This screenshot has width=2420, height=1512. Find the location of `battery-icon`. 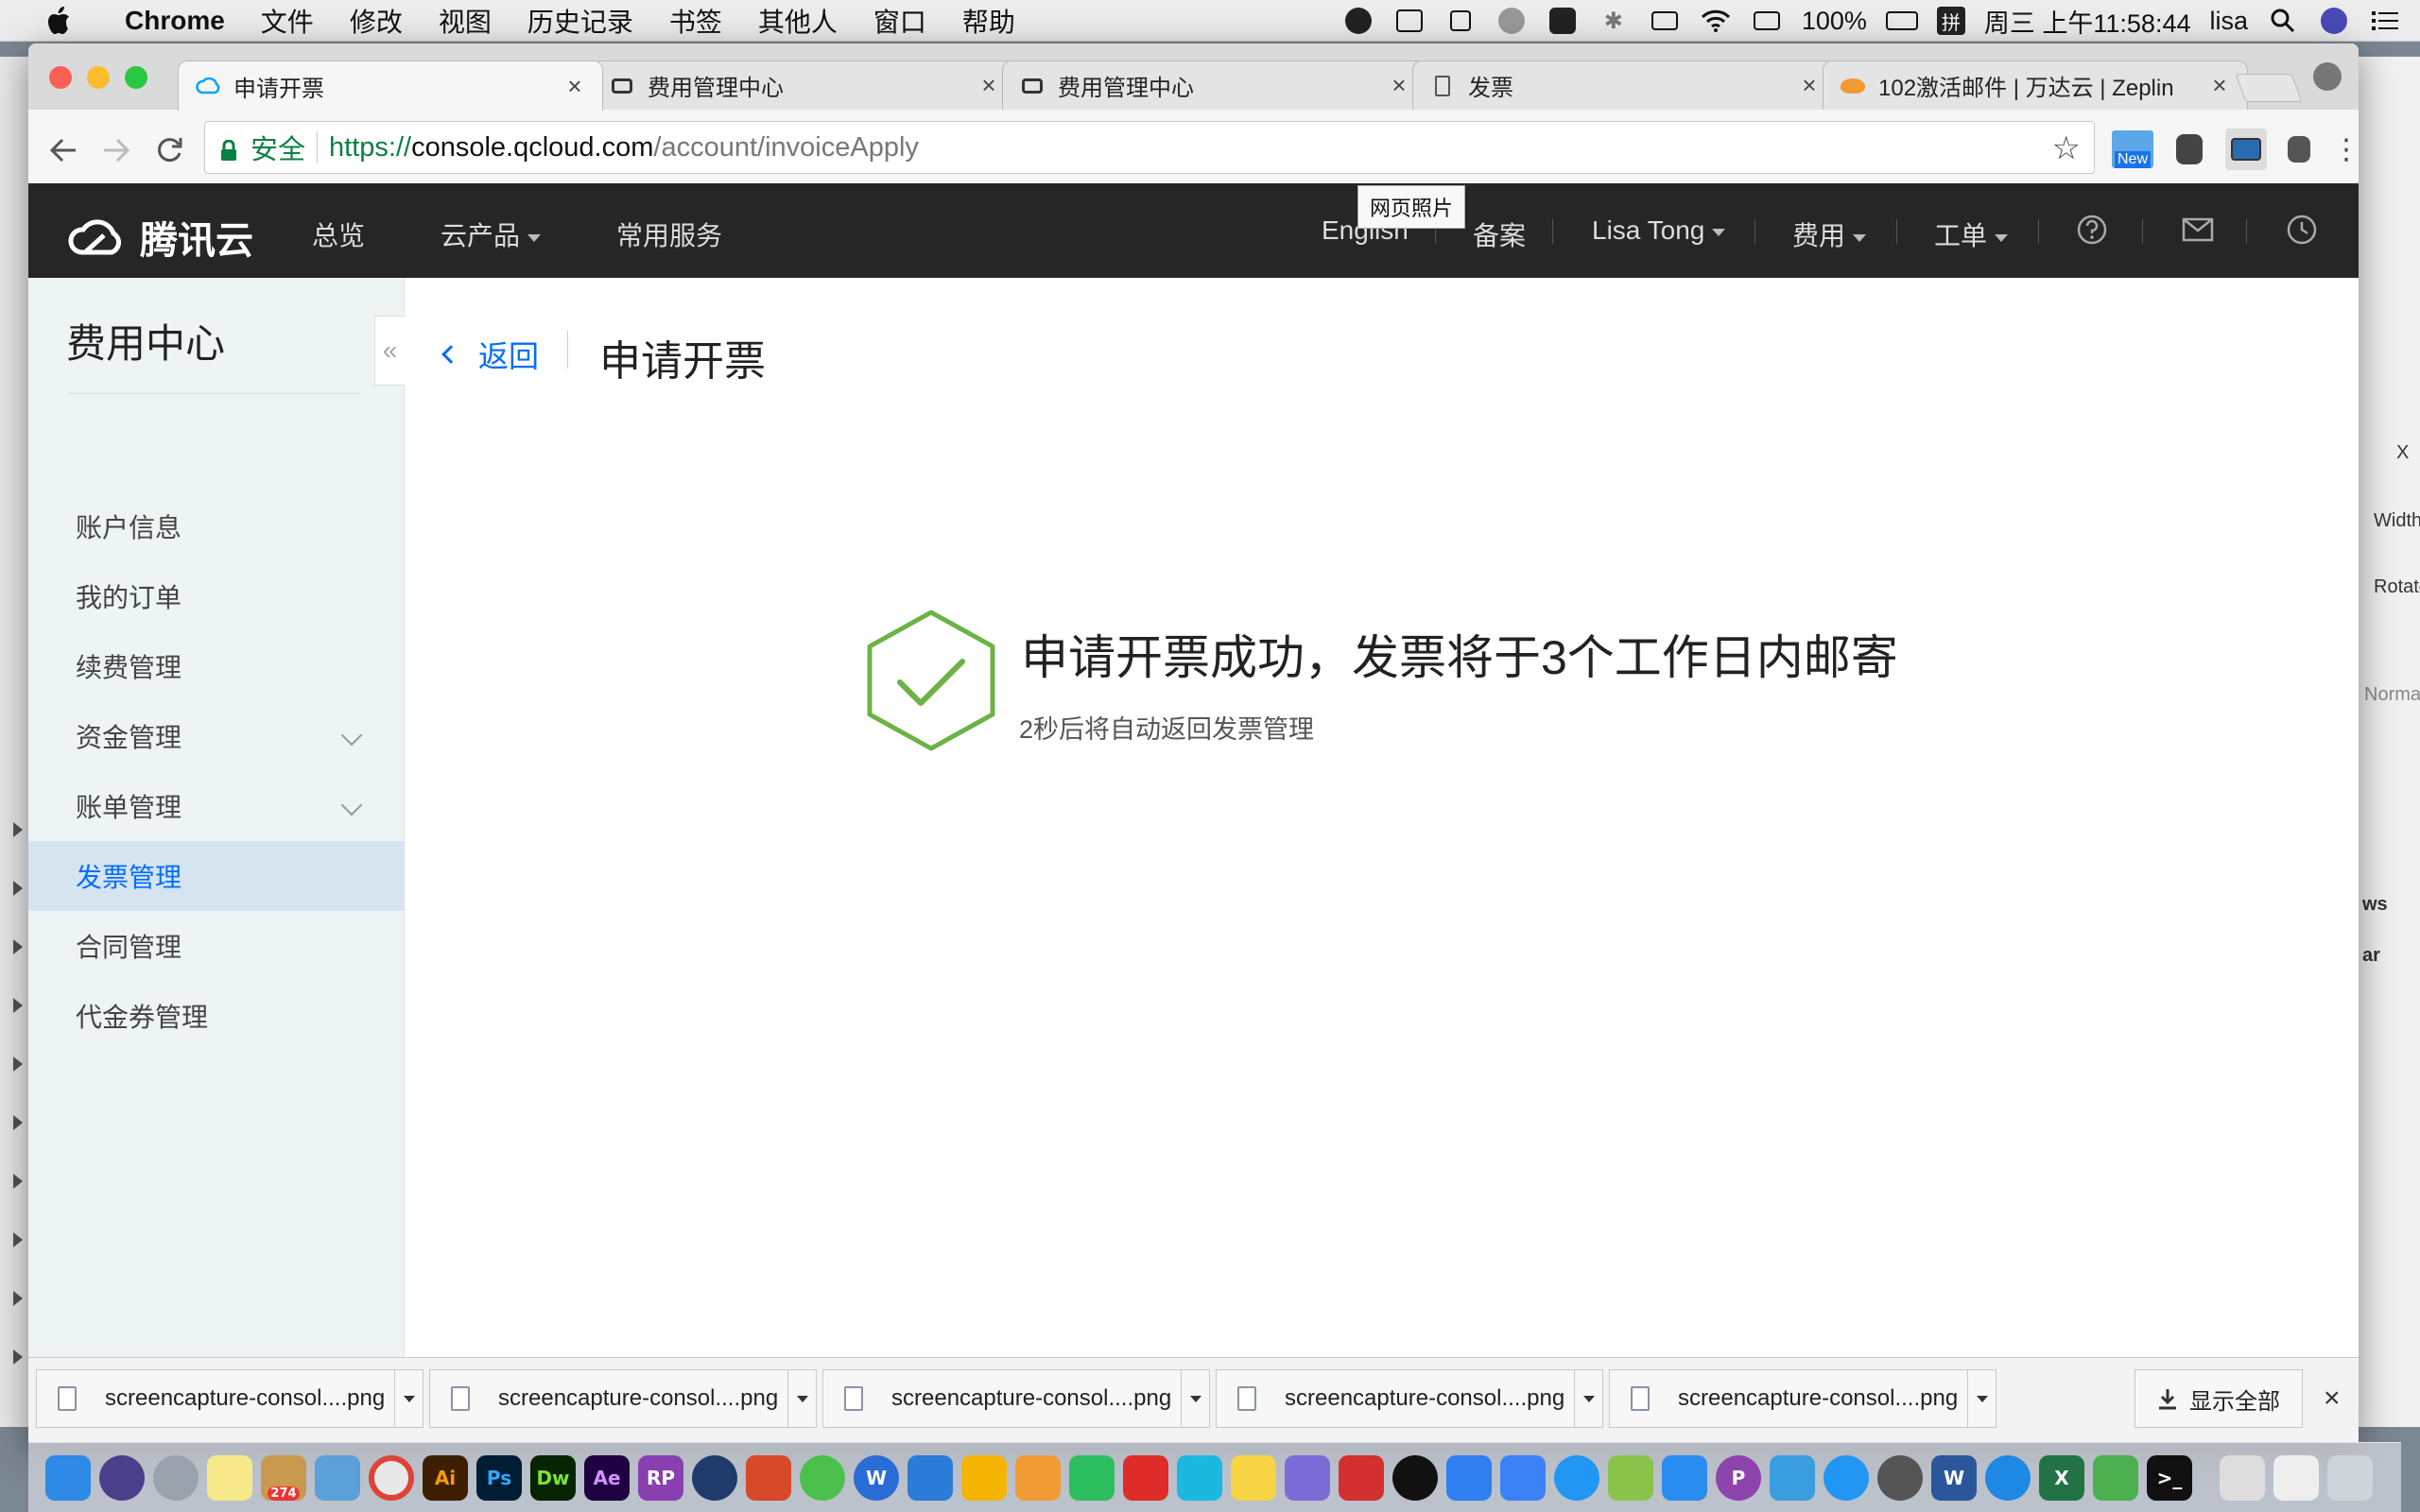

battery-icon is located at coordinates (1901, 21).